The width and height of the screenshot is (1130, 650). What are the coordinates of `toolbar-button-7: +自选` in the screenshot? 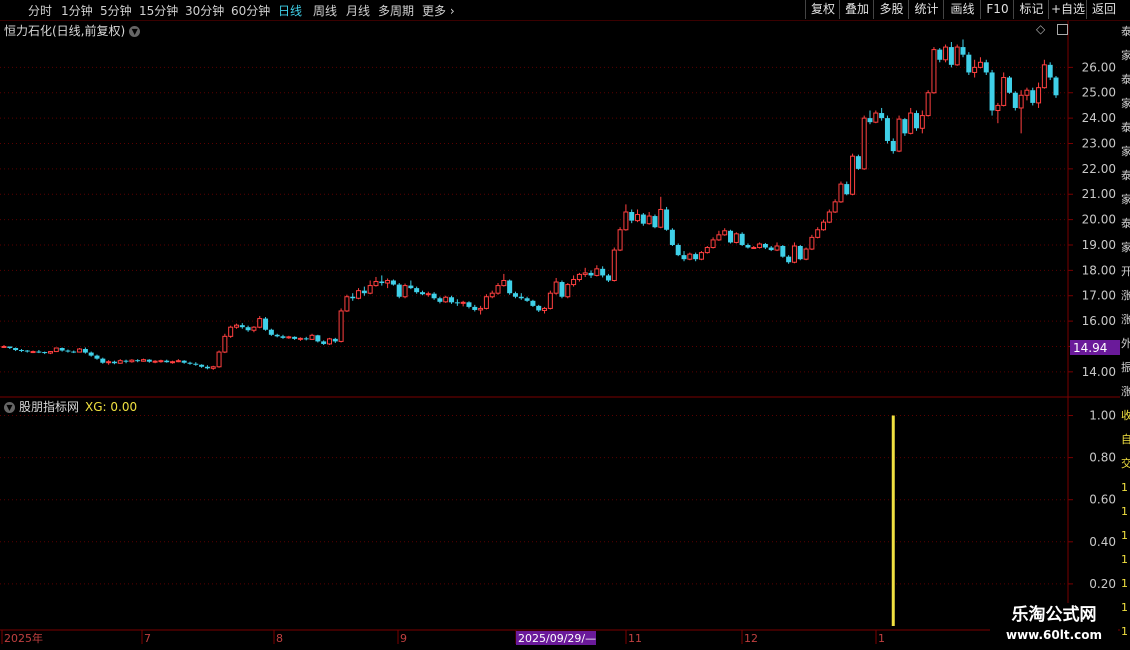 It's located at (1067, 9).